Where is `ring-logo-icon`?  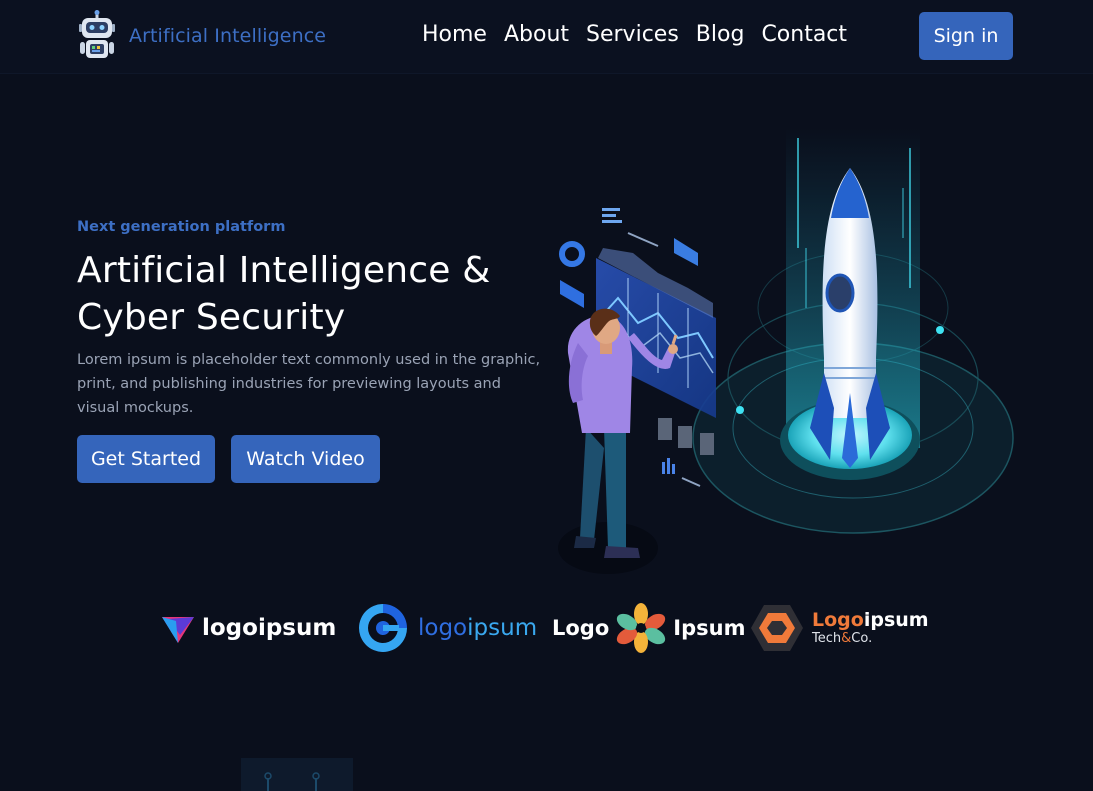 ring-logo-icon is located at coordinates (383, 628).